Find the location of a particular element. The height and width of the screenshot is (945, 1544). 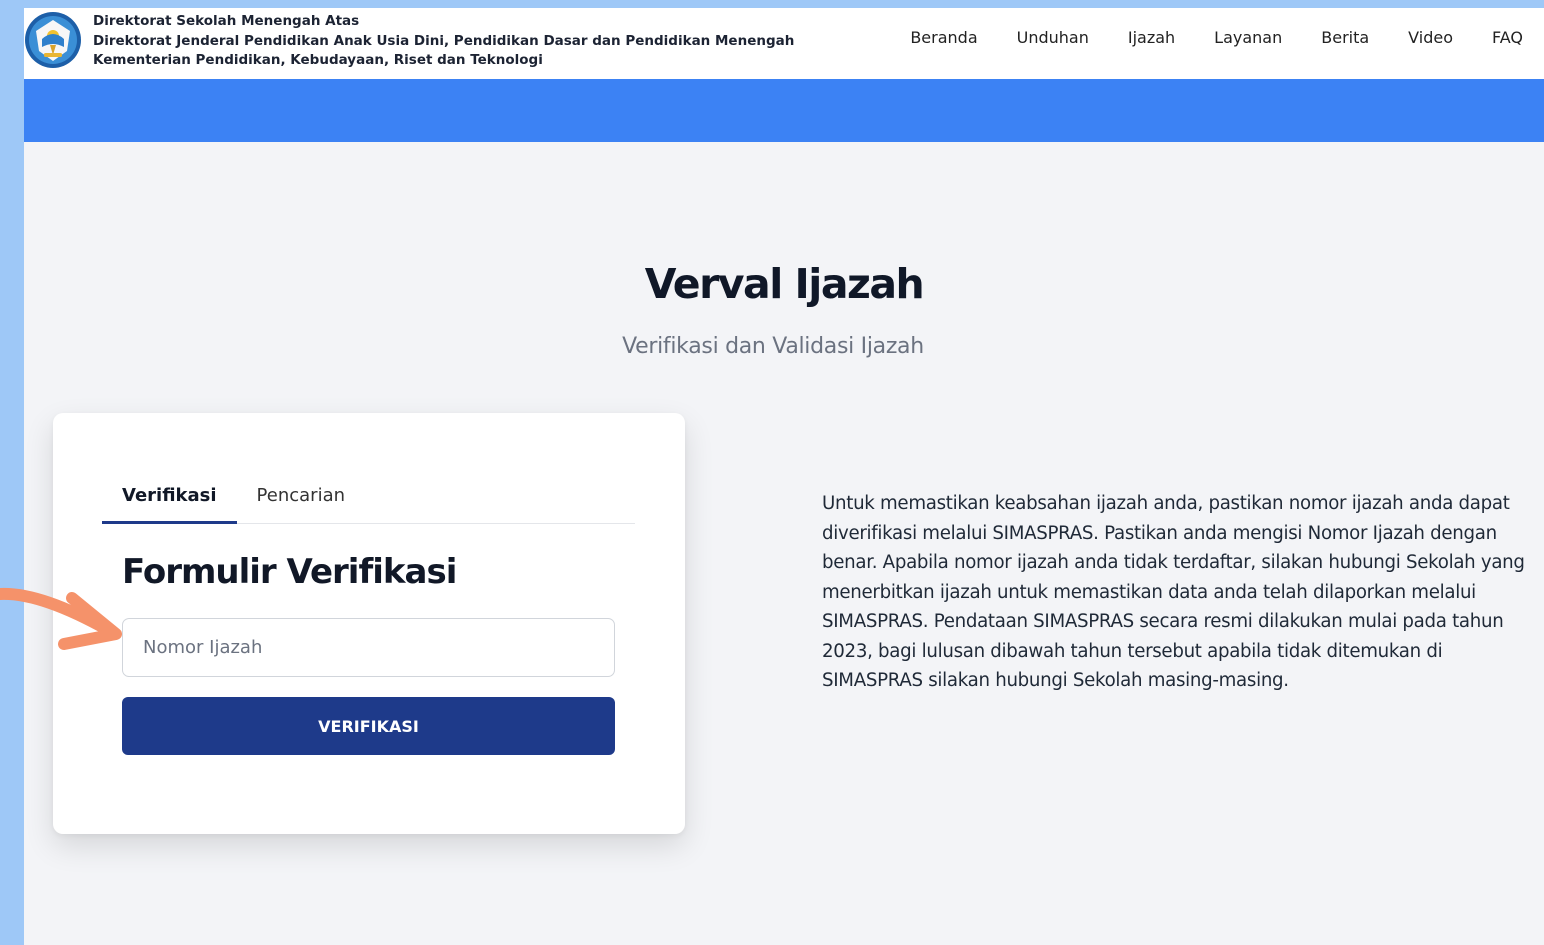

pointer-arrow-icon is located at coordinates (61, 618).